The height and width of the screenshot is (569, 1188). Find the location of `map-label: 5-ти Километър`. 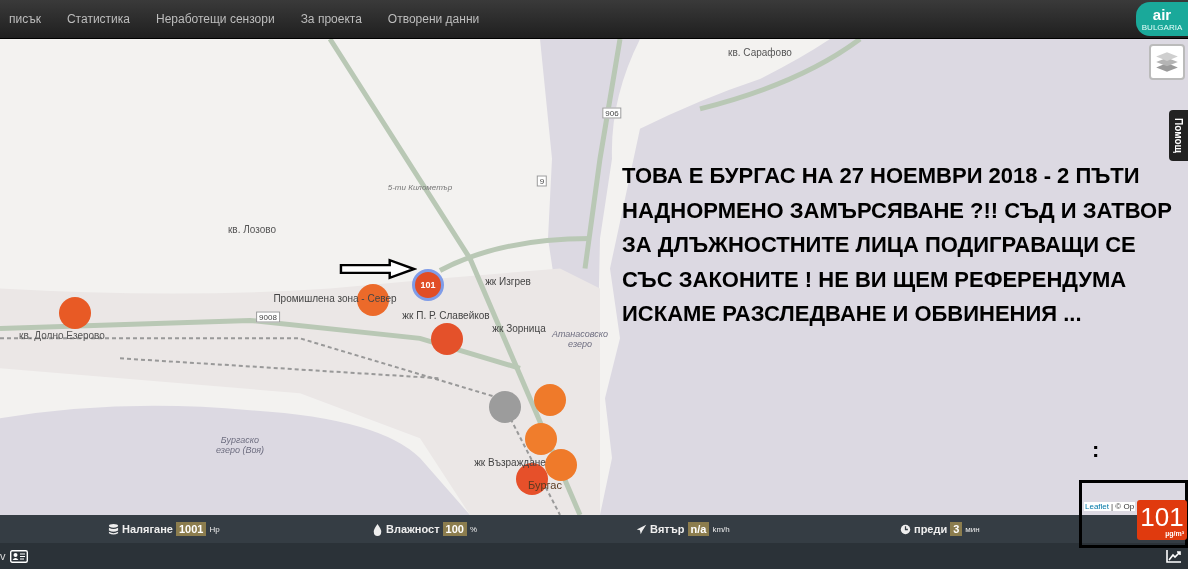

map-label: 5-ти Километър is located at coordinates (420, 187).